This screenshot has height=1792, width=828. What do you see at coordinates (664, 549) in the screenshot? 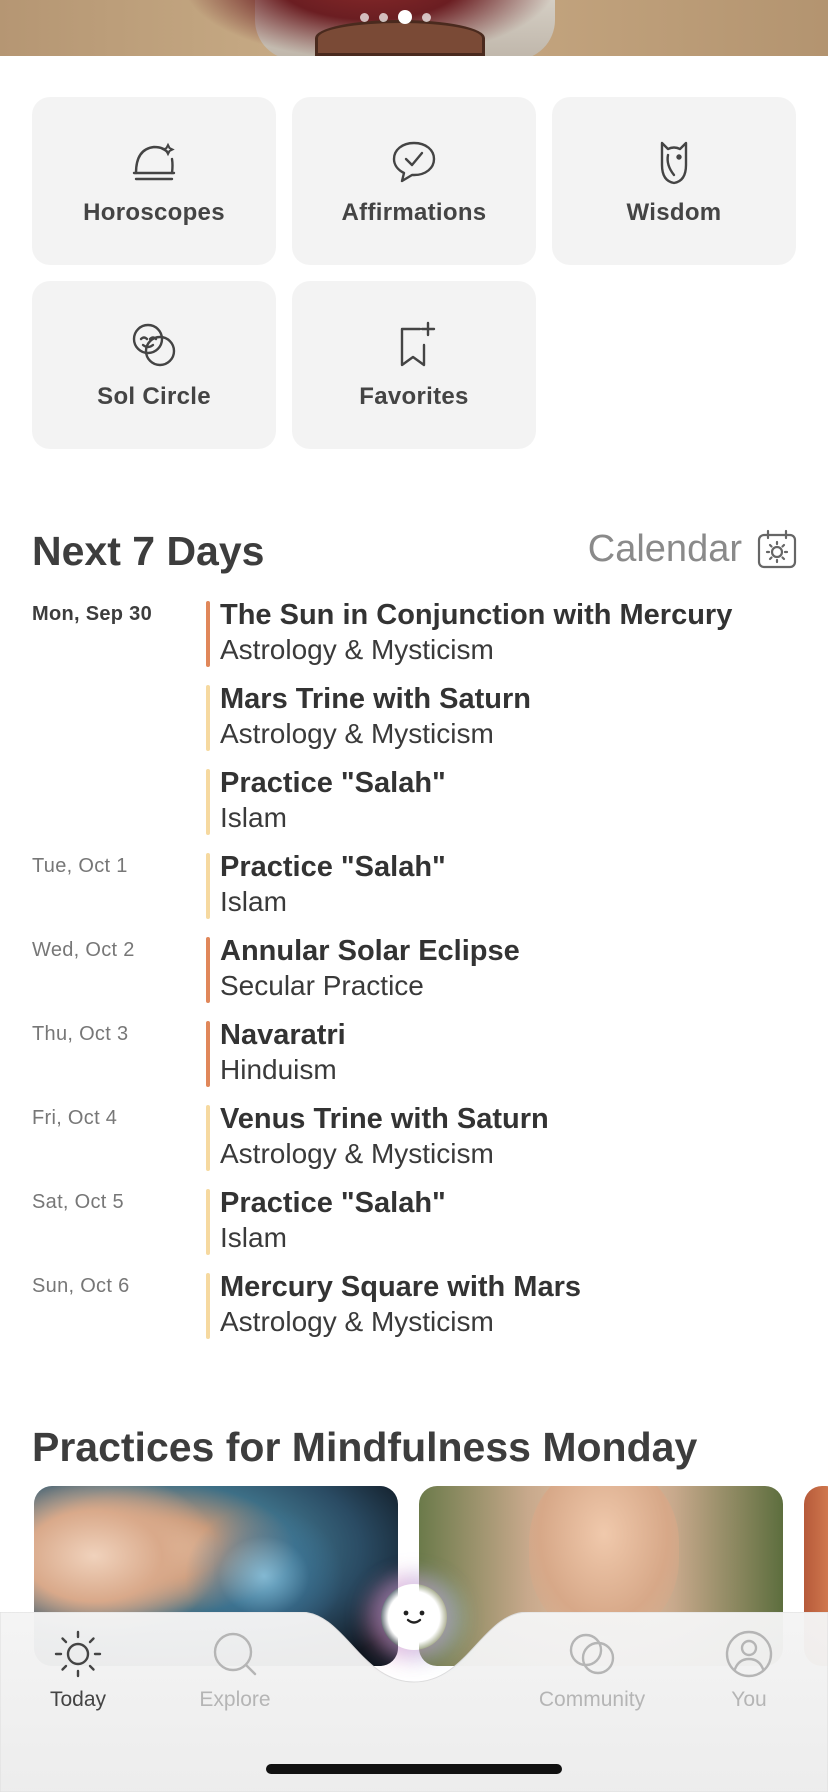
I see `calendar-label: Calendar` at bounding box center [664, 549].